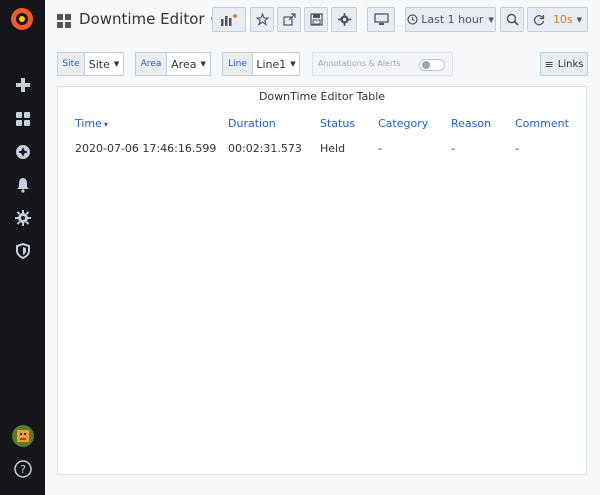 This screenshot has height=495, width=600. Describe the element at coordinates (359, 63) in the screenshot. I see `annotations-alerts-label: Annotations & Alerts` at that location.